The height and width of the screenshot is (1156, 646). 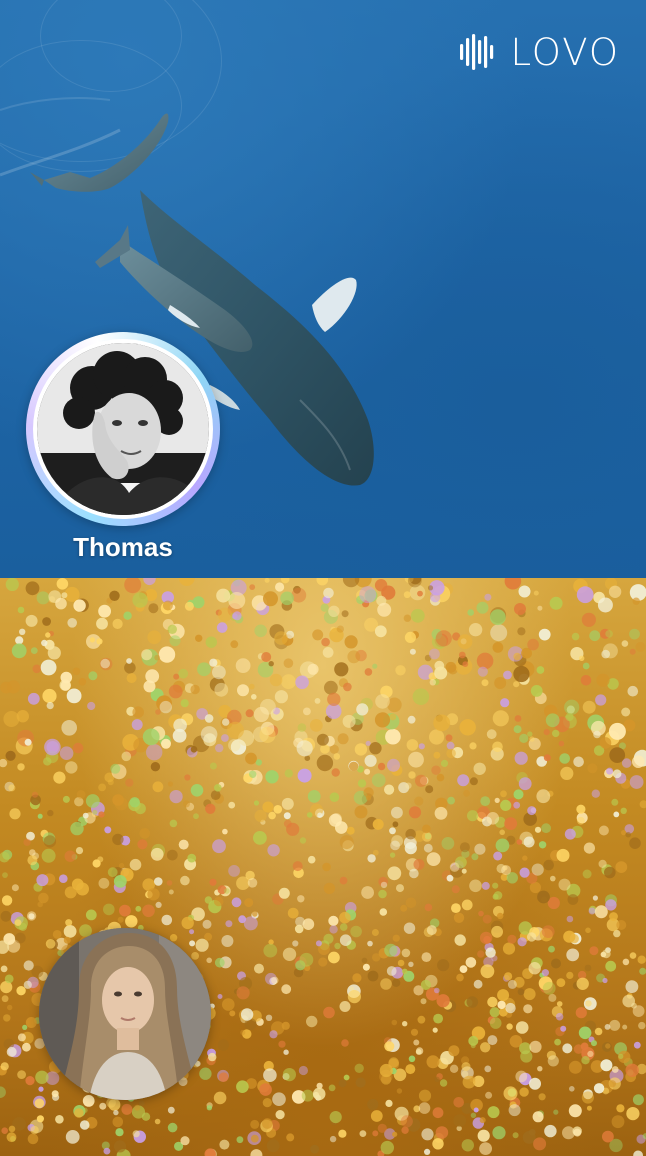 I want to click on speaker-name-label: Thomas, so click(x=123, y=547).